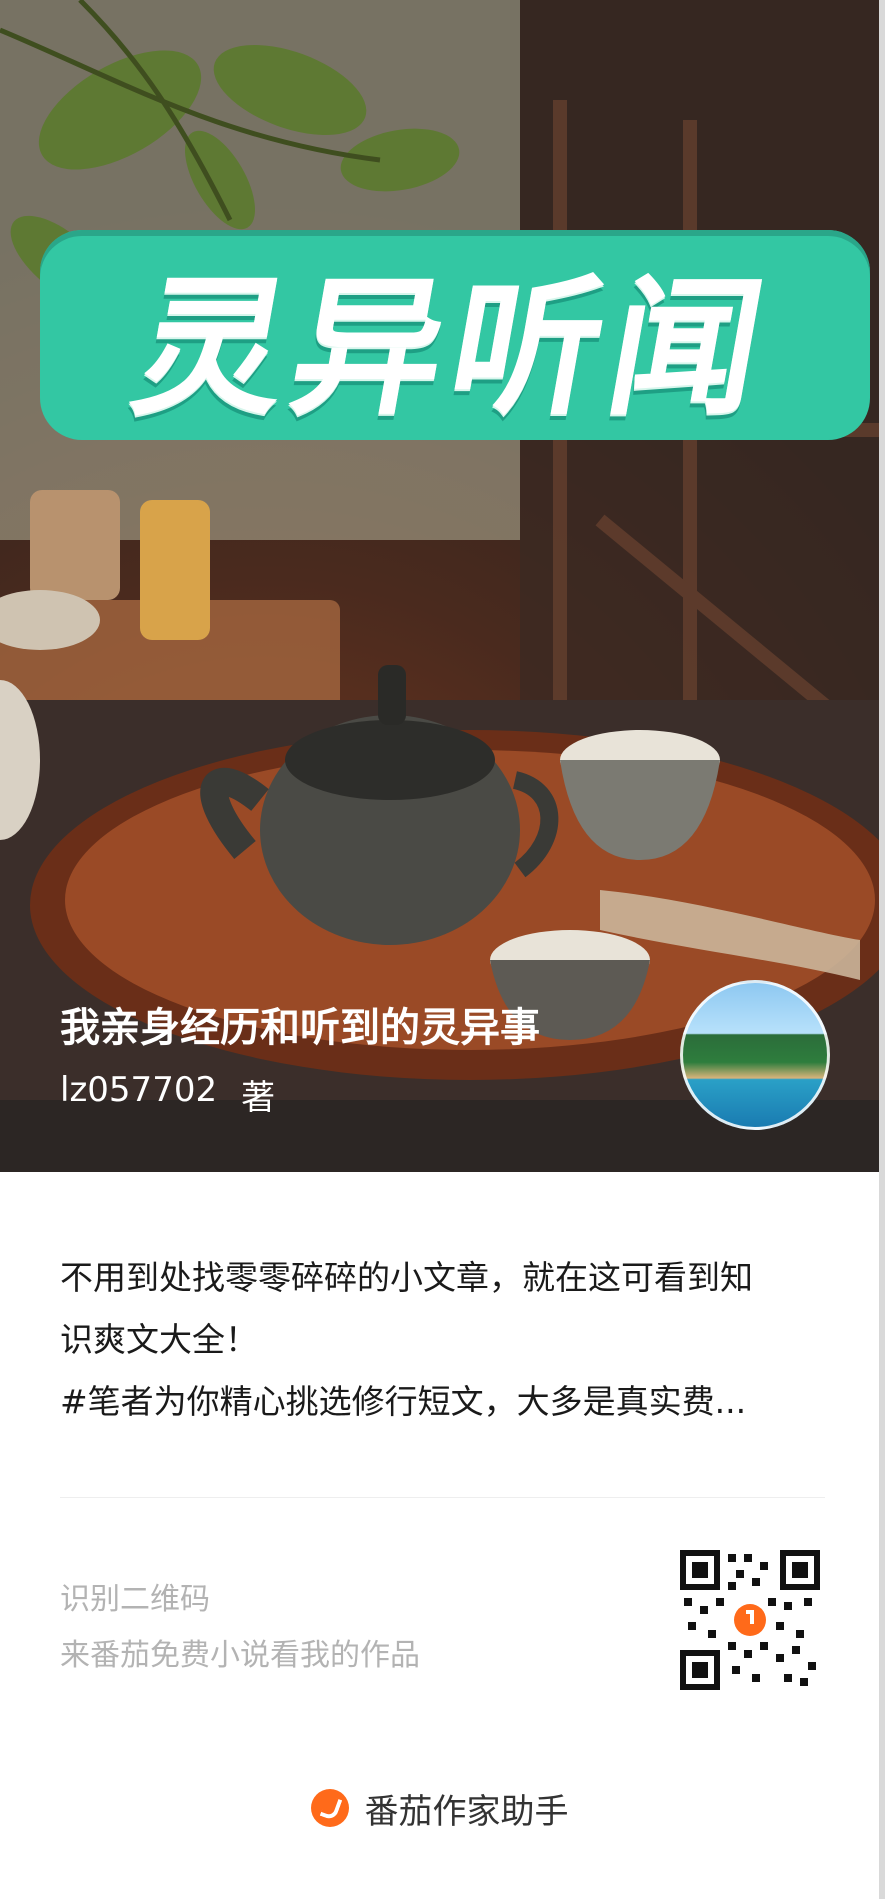 Image resolution: width=885 pixels, height=1899 pixels. I want to click on book-title: 我亲身经历和听到的灵异事, so click(300, 1028).